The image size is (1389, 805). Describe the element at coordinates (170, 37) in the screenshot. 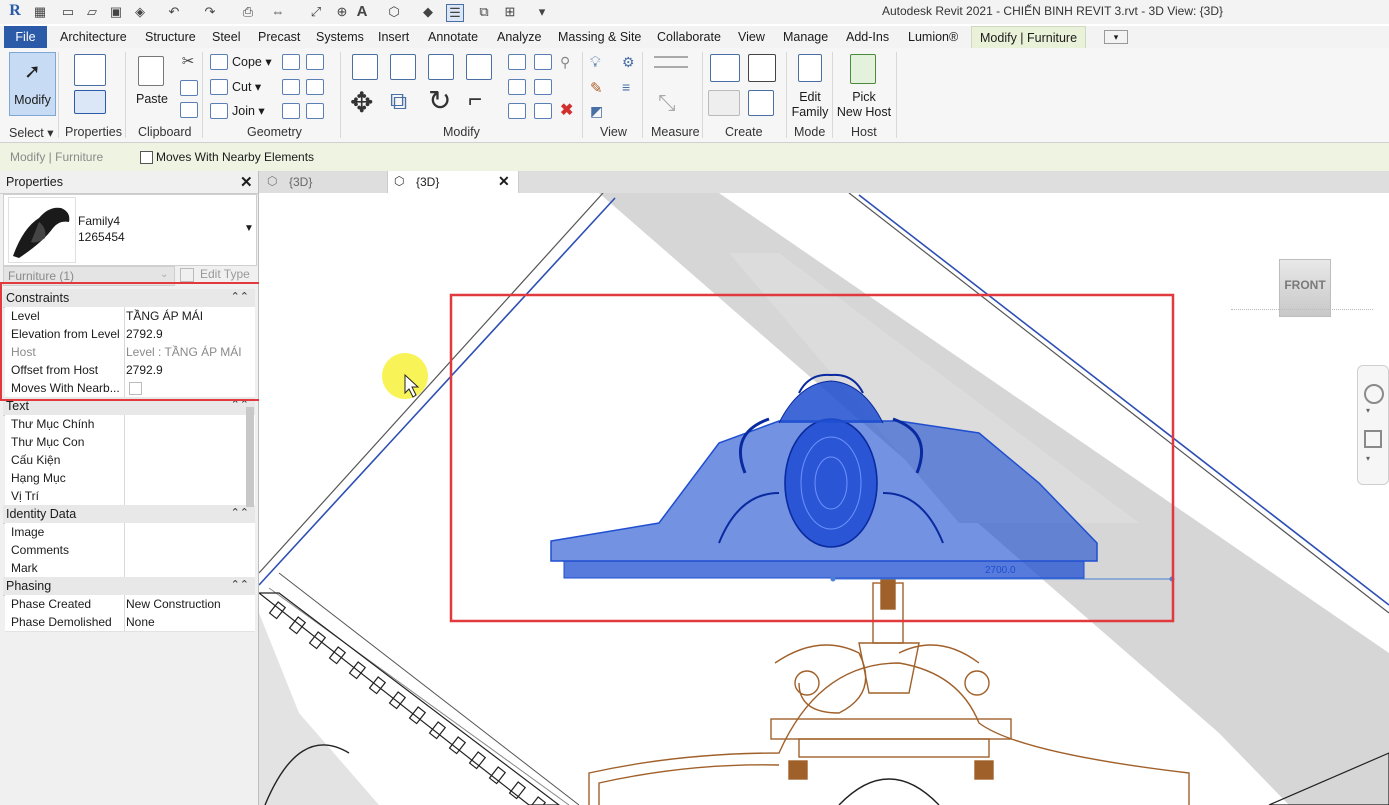

I see `tab-structure: Structure` at that location.